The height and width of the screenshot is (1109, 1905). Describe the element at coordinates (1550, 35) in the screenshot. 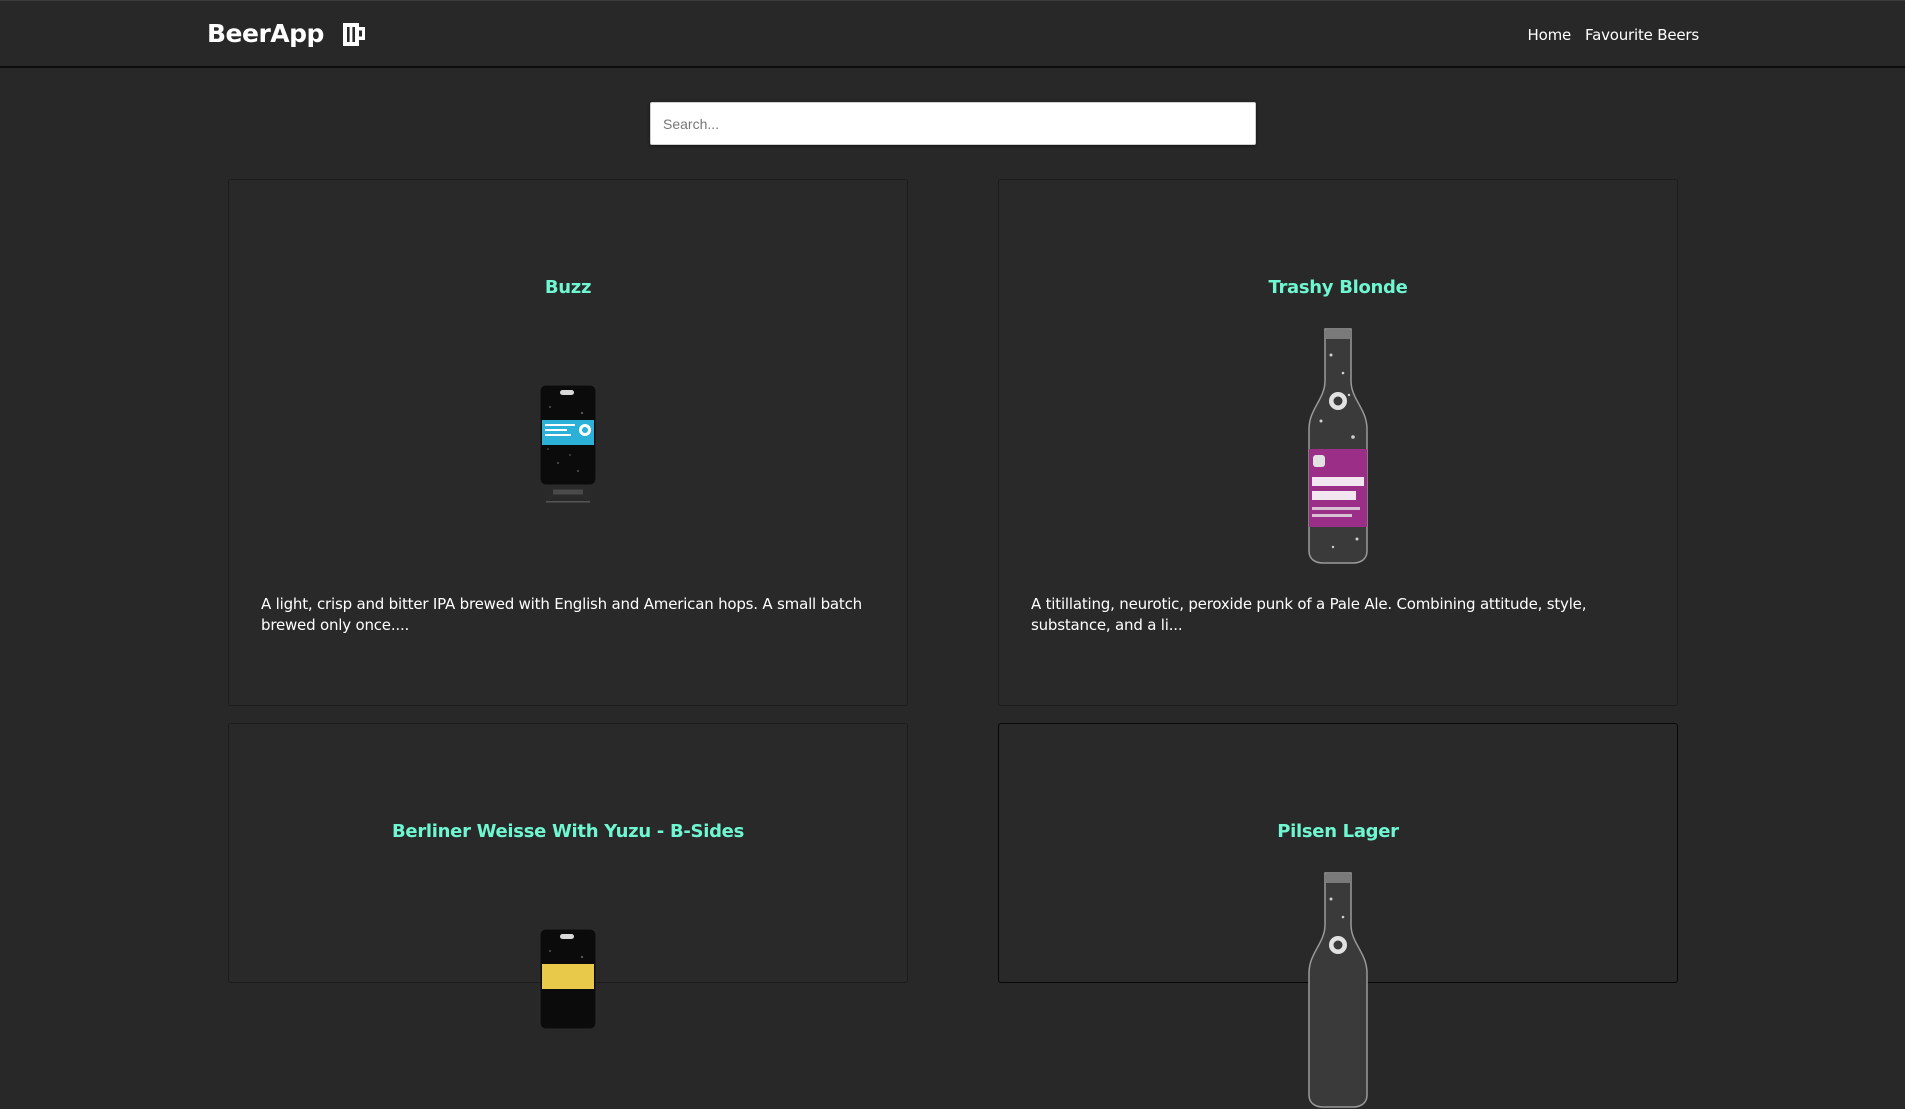

I see `nav-link-home: Home` at that location.